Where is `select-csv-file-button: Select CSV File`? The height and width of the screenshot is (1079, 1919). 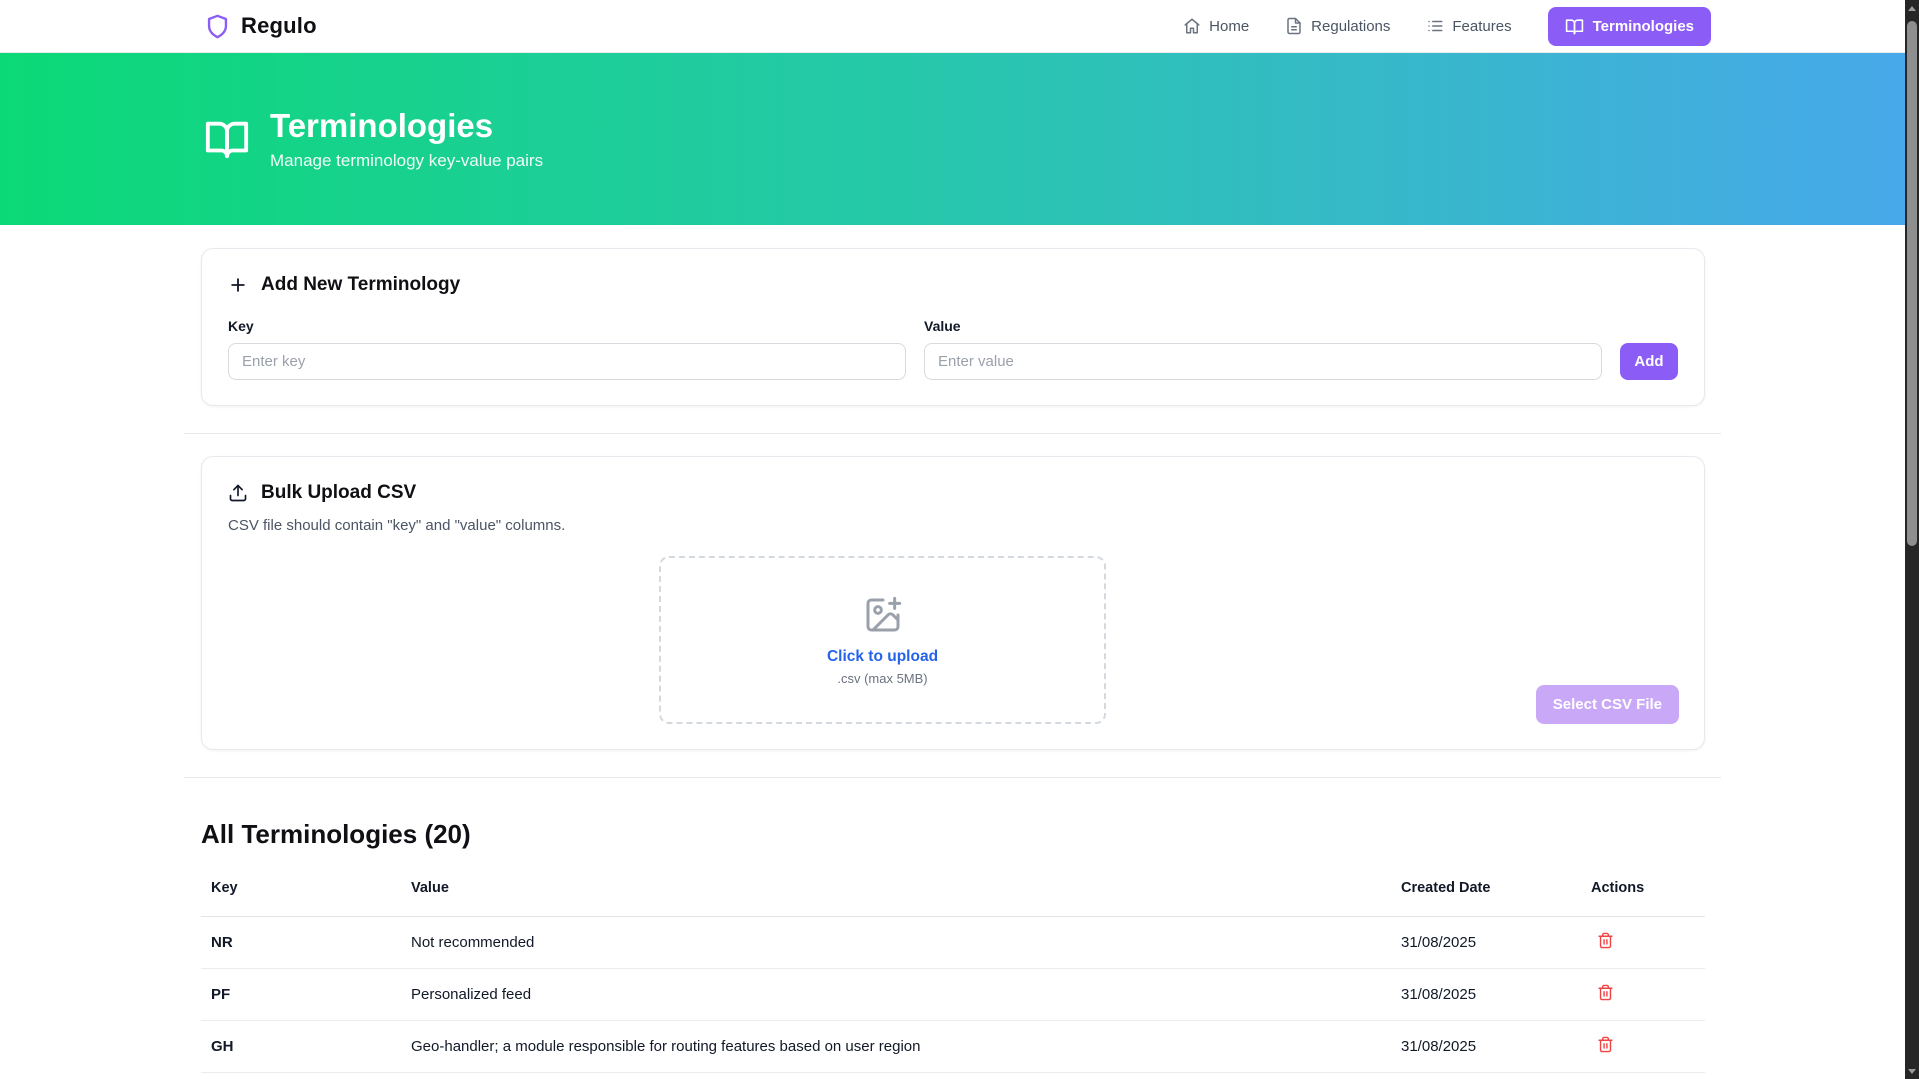 select-csv-file-button: Select CSV File is located at coordinates (1607, 704).